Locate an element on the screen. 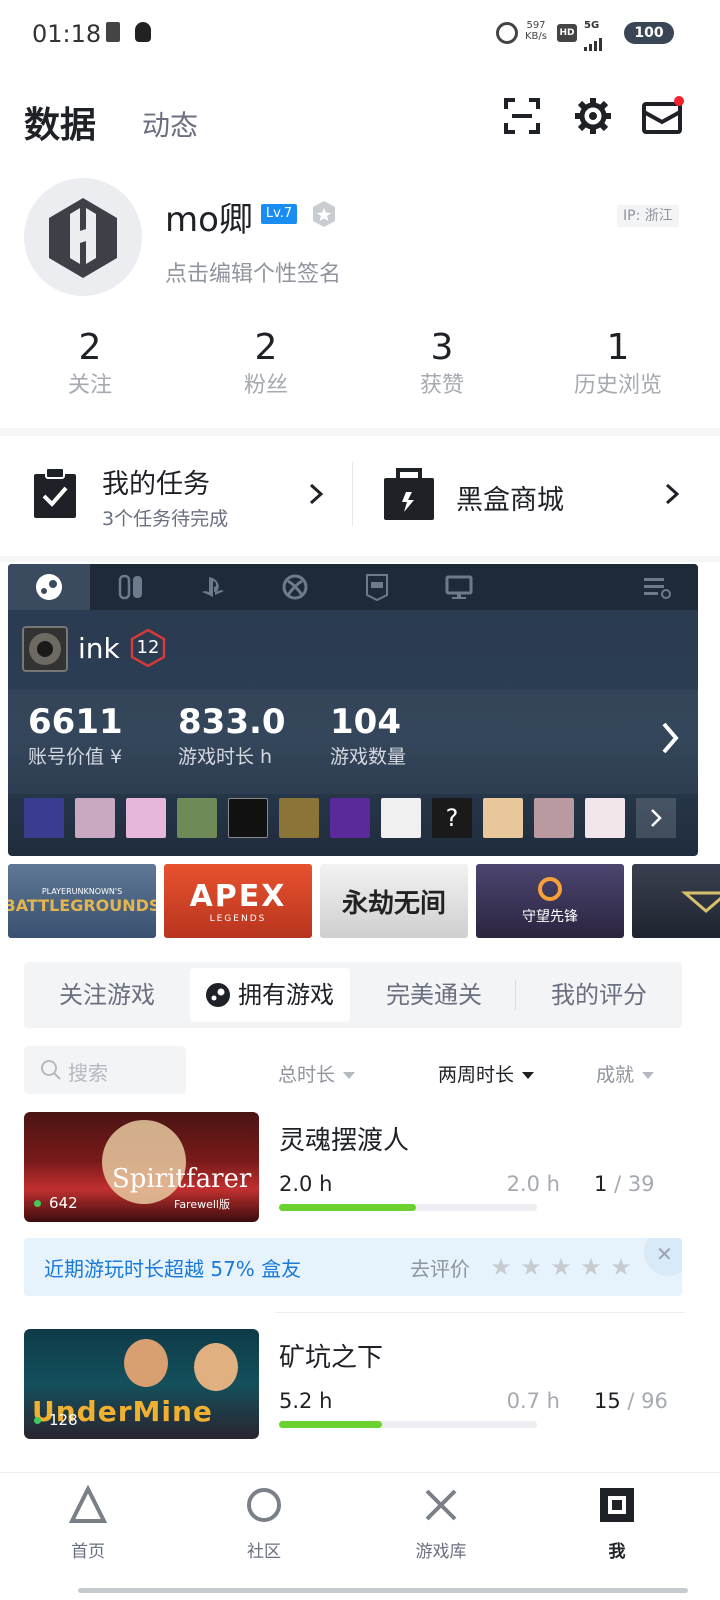  search-input: 搜索 is located at coordinates (105, 1070).